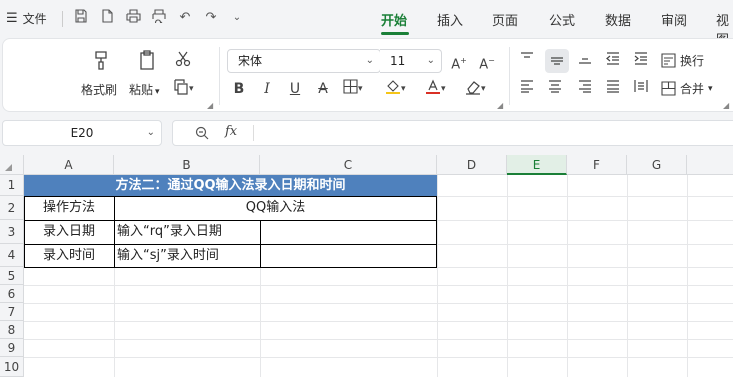  I want to click on name-box: E20 ⌄, so click(82, 133).